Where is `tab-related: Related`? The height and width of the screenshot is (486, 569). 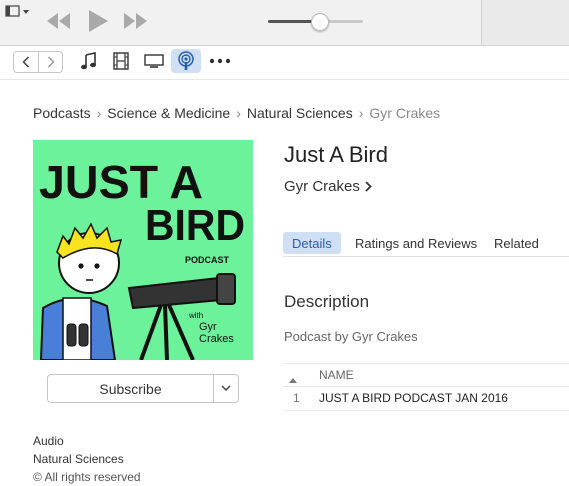 tab-related: Related is located at coordinates (516, 243).